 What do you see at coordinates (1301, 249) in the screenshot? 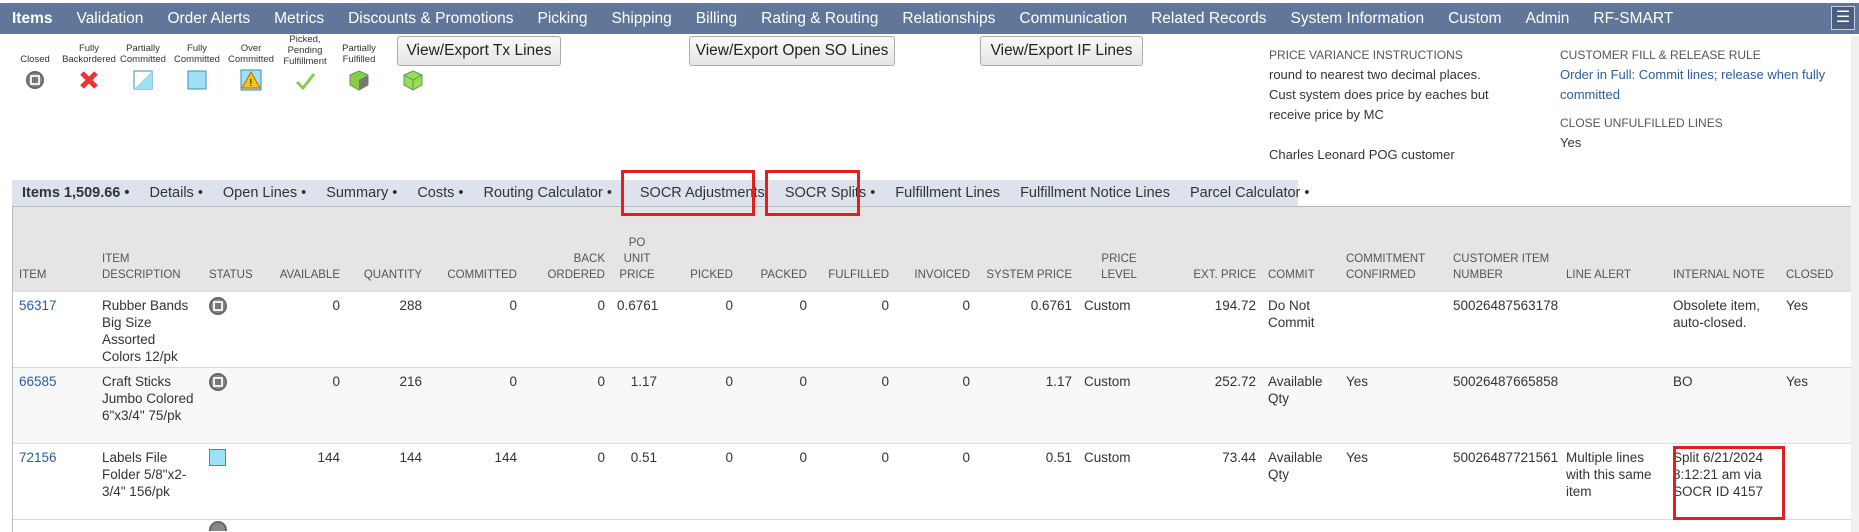
I see `column-header-commit: COMMIT` at bounding box center [1301, 249].